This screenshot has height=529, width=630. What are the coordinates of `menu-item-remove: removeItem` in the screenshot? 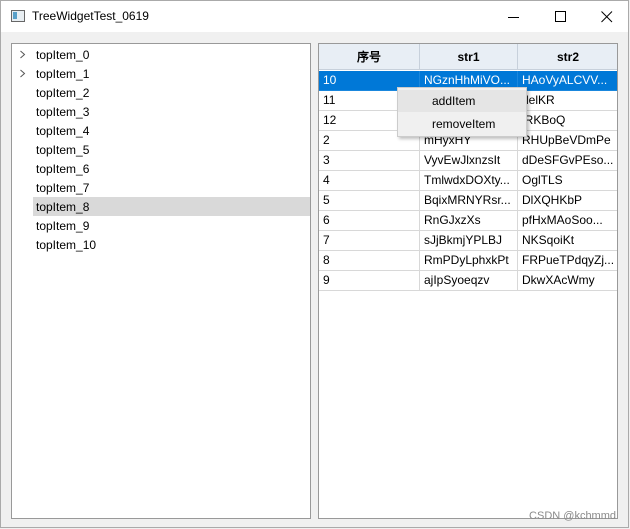 It's located at (462, 124).